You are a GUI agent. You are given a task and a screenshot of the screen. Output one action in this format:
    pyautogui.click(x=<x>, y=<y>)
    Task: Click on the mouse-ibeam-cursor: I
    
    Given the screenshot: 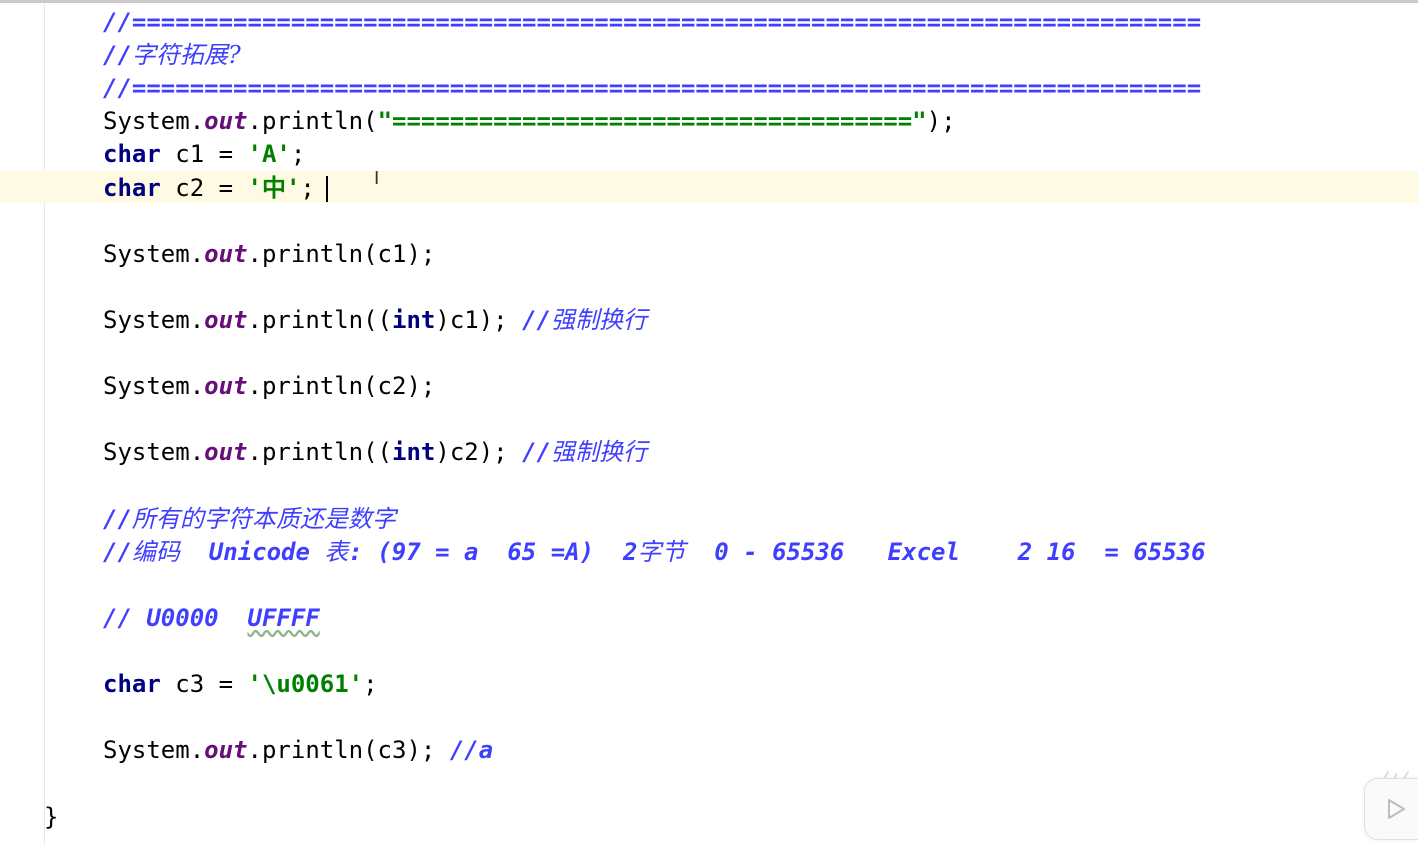 What is the action you would take?
    pyautogui.click(x=377, y=178)
    